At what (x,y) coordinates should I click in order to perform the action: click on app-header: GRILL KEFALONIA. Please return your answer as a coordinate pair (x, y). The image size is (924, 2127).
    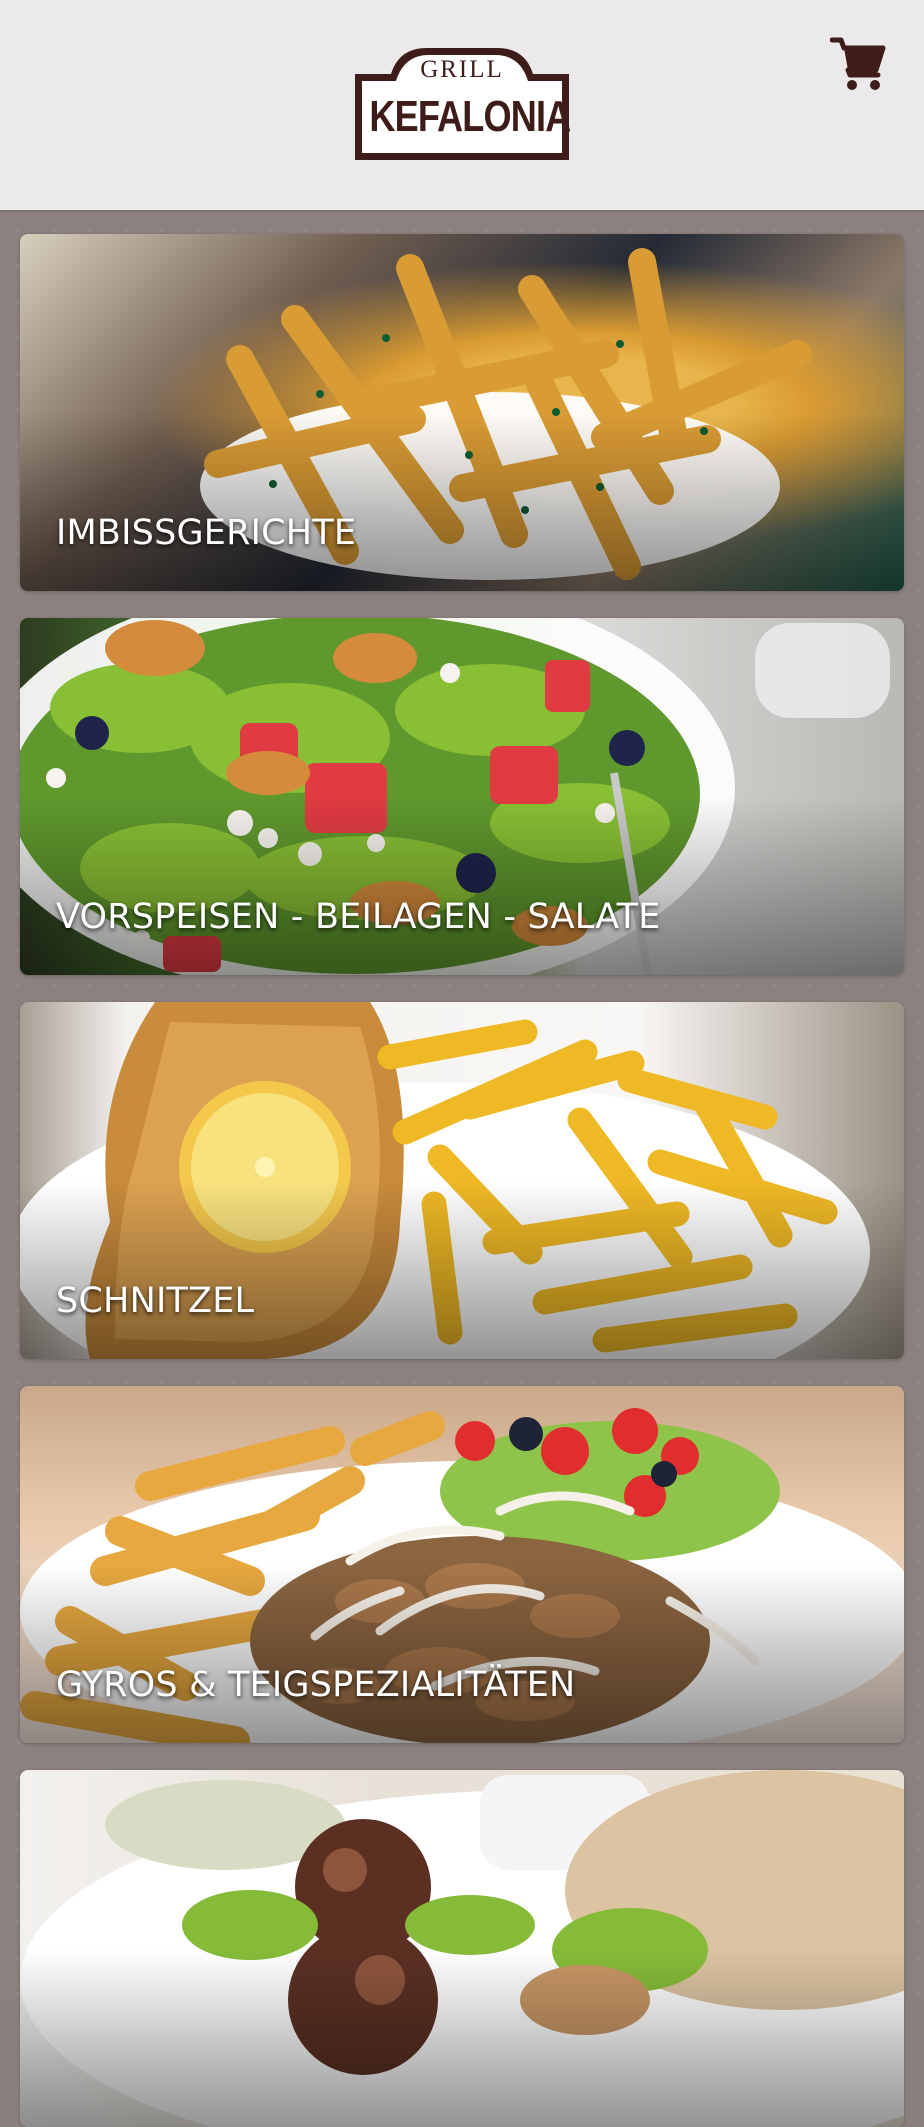
    Looking at the image, I should click on (462, 106).